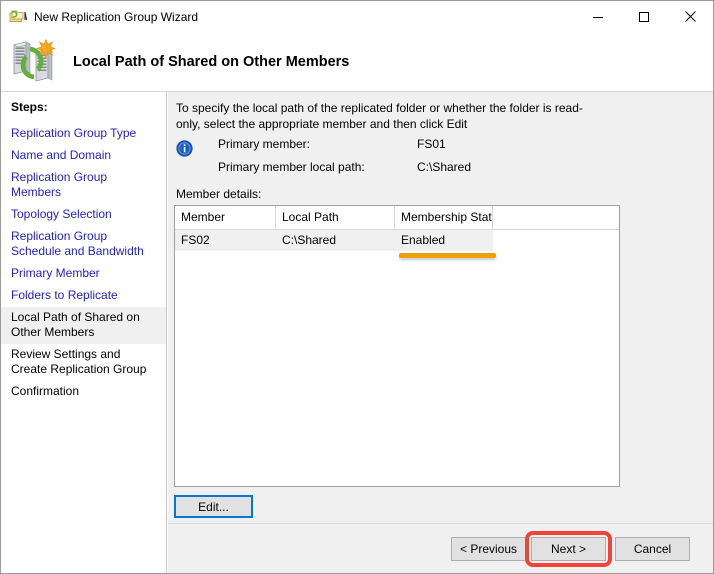 The image size is (714, 574). I want to click on column-header-filler, so click(556, 217).